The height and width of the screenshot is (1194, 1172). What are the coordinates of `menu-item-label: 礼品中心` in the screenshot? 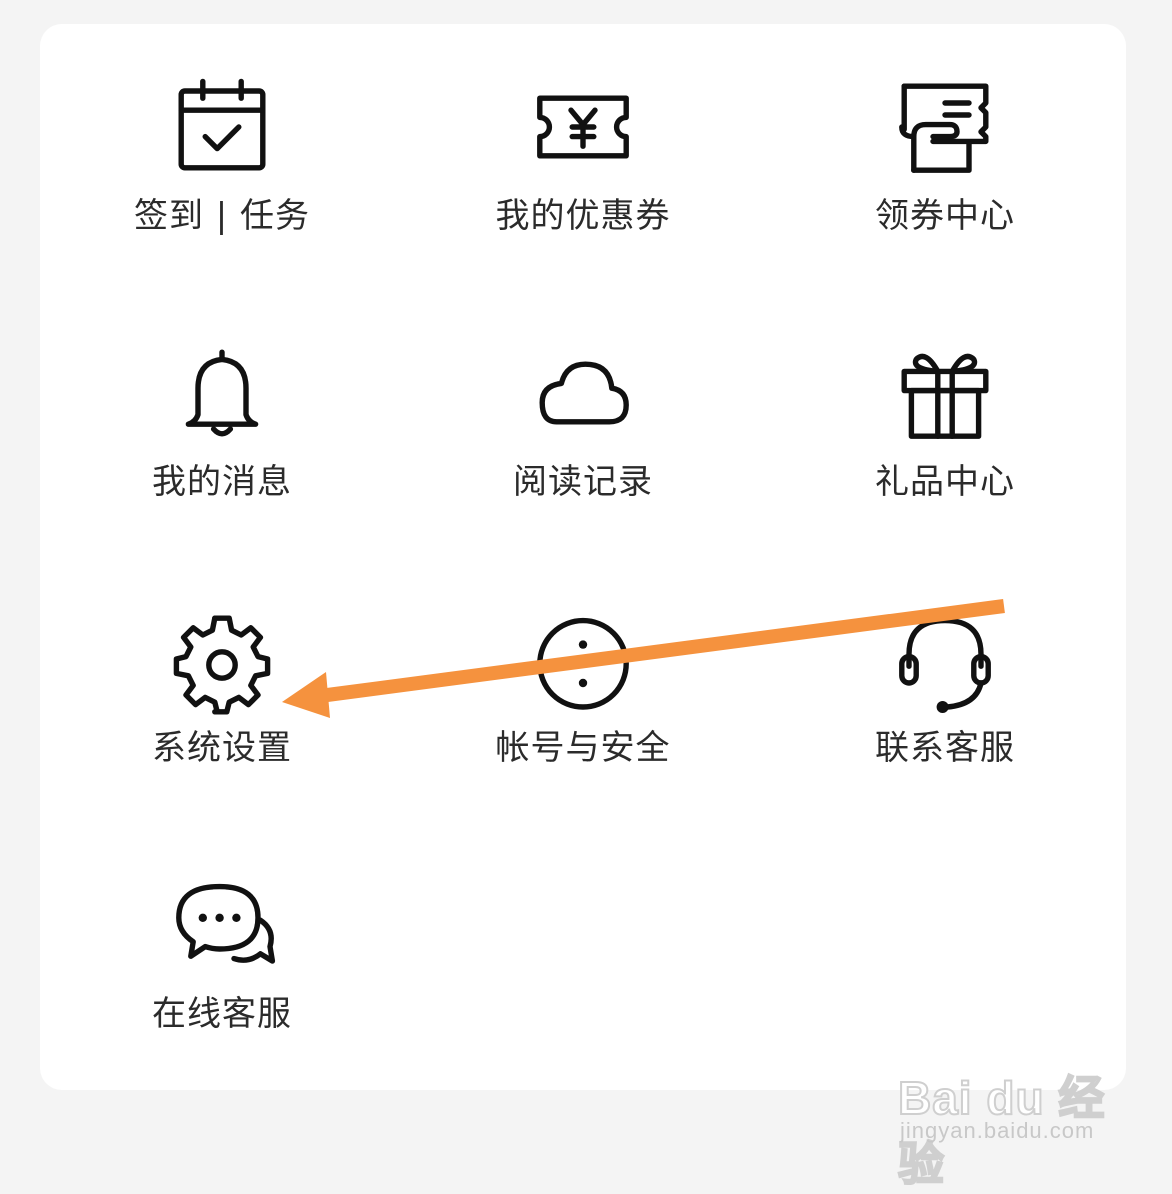 It's located at (945, 482).